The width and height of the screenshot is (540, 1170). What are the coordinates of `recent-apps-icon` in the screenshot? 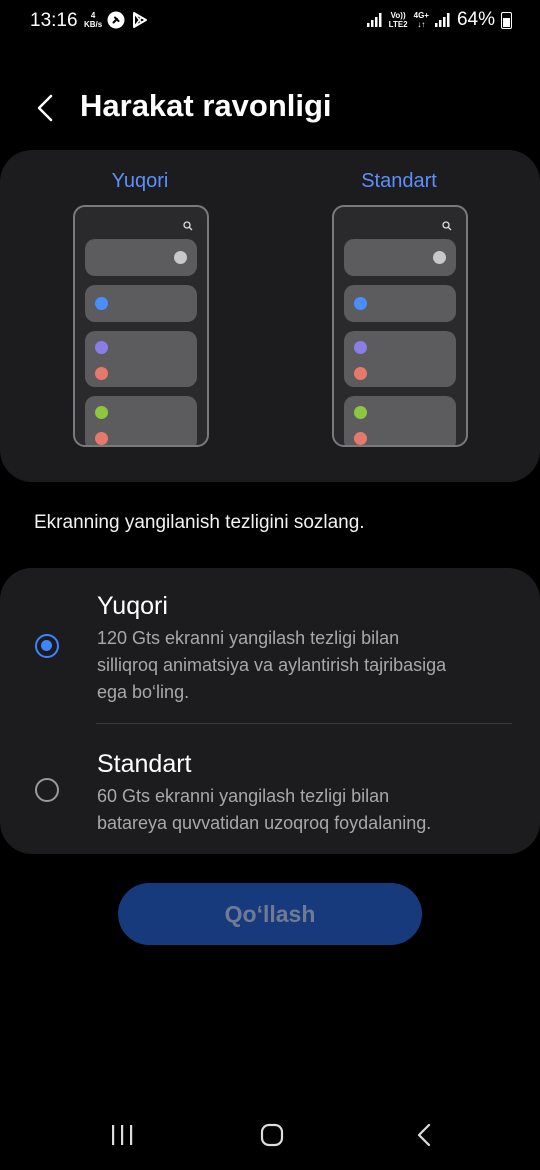 It's located at (122, 1135).